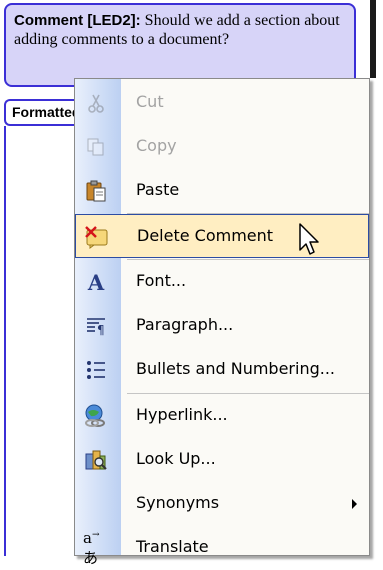 This screenshot has width=383, height=570. Describe the element at coordinates (222, 103) in the screenshot. I see `menu-item-cut: Cut` at that location.